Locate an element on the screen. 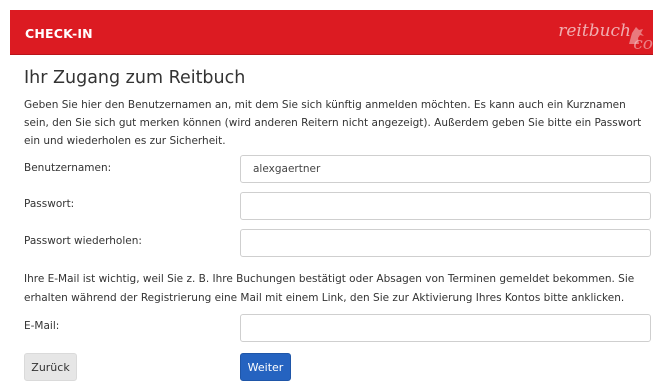 This screenshot has width=653, height=388. username-input is located at coordinates (445, 169).